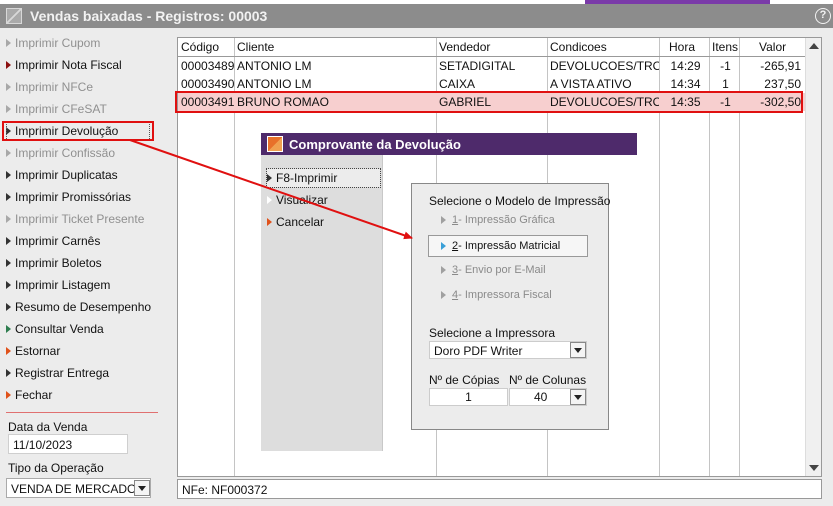 This screenshot has height=506, width=833. Describe the element at coordinates (81, 175) in the screenshot. I see `sidebar-item-imprimir-duplicatas: Imprimir Duplicatas` at that location.